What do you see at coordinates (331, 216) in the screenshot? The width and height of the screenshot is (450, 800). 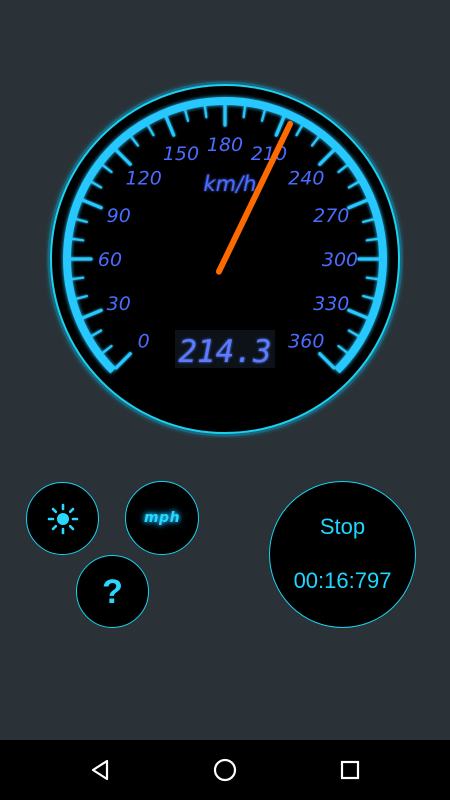 I see `scale-label: 270` at bounding box center [331, 216].